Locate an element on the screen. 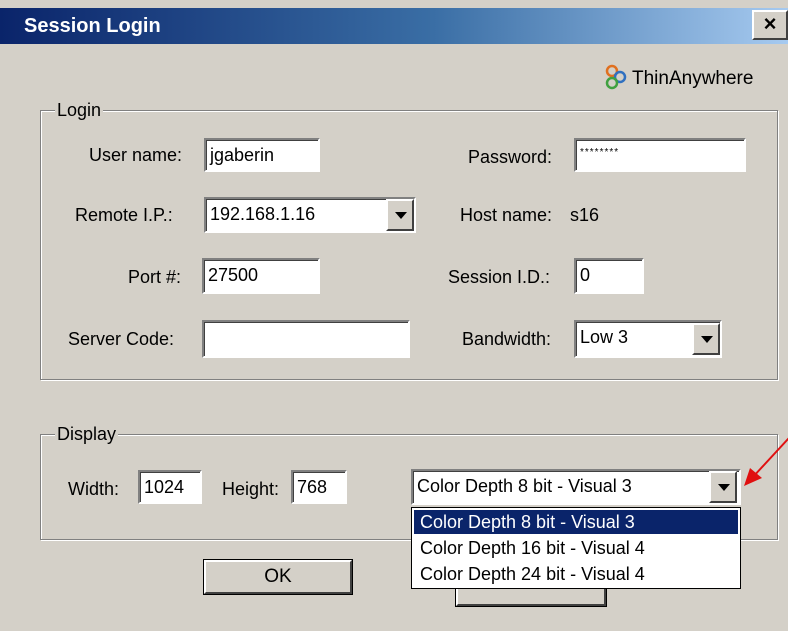 The image size is (788, 631). bandwidth-label: Bandwidth: is located at coordinates (507, 339).